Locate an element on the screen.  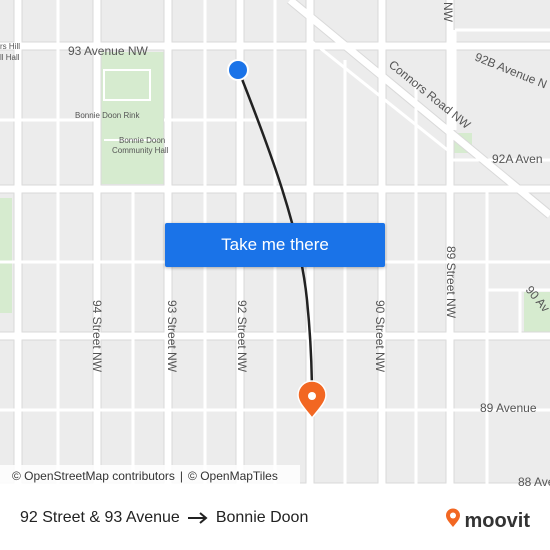
moovit-logo: moovit is located at coordinates (487, 521).